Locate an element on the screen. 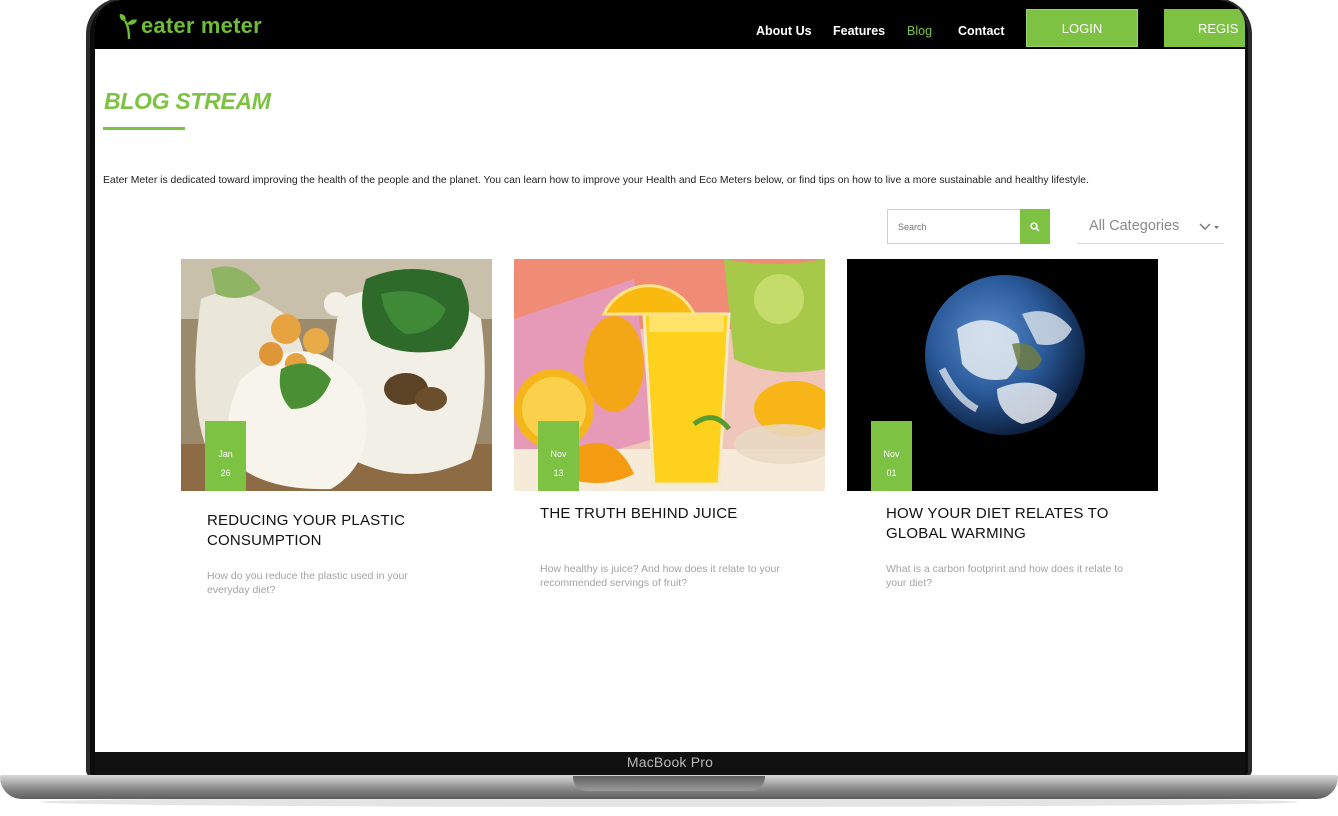  device-model-label: MacBook Pro is located at coordinates (670, 762).